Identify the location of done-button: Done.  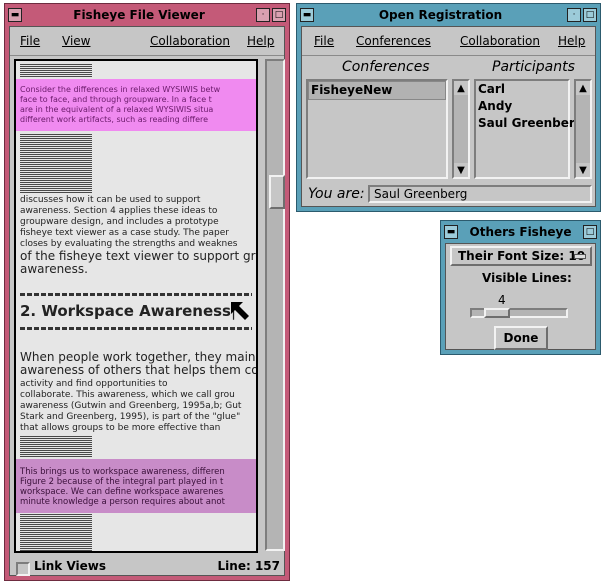
(521, 338).